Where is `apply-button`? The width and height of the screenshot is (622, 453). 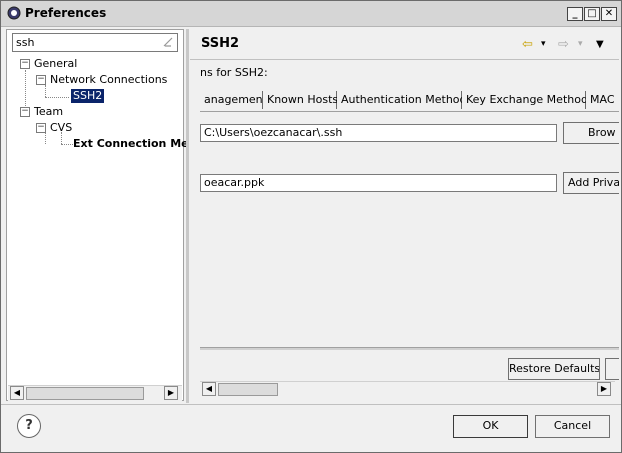 apply-button is located at coordinates (612, 369).